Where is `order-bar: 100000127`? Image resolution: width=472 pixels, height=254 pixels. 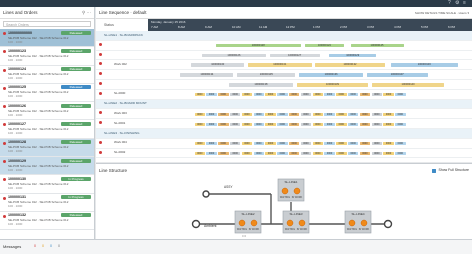
order-bar: 100000127 is located at coordinates (294, 55).